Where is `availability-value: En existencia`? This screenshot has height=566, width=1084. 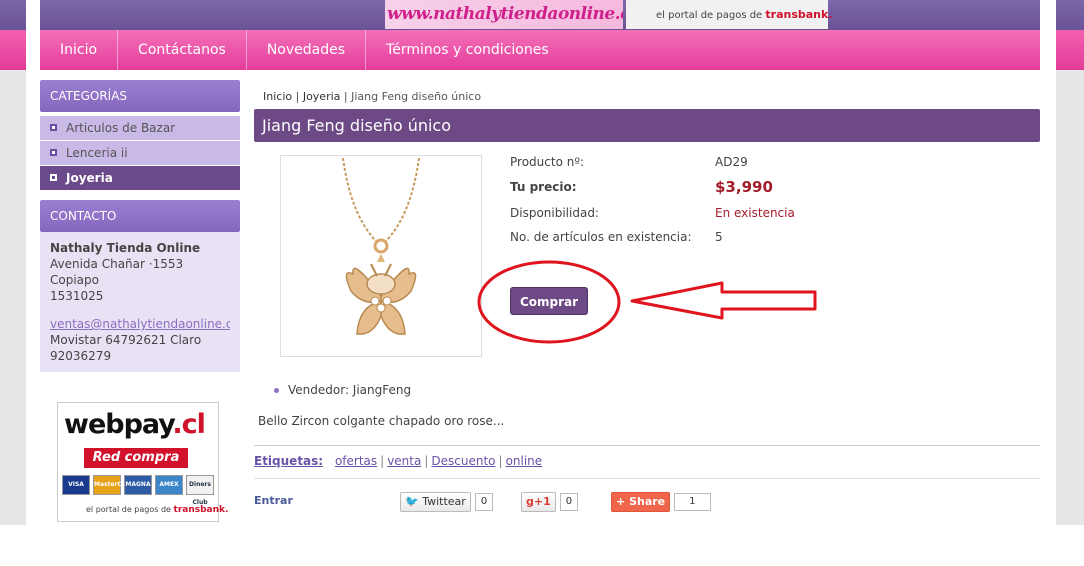 availability-value: En existencia is located at coordinates (755, 213).